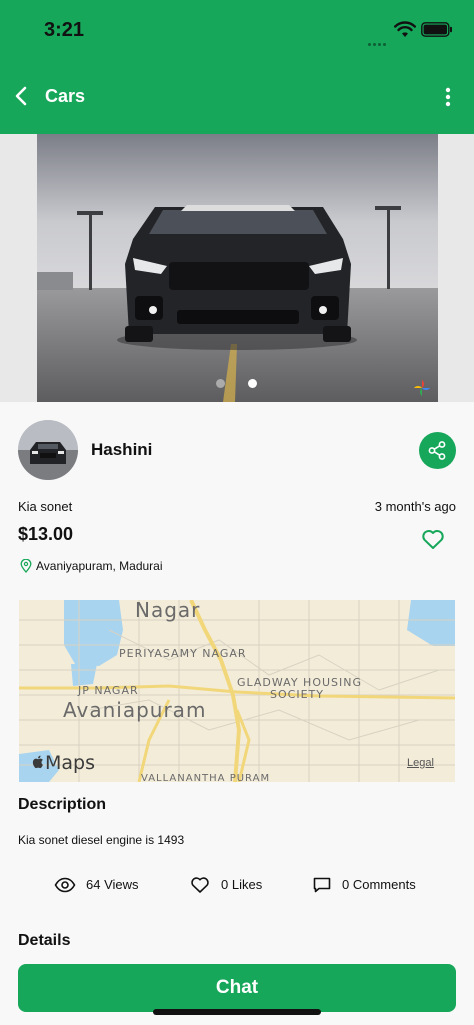 This screenshot has width=474, height=1025. Describe the element at coordinates (108, 690) in the screenshot. I see `map-label: JP NAGAR` at that location.